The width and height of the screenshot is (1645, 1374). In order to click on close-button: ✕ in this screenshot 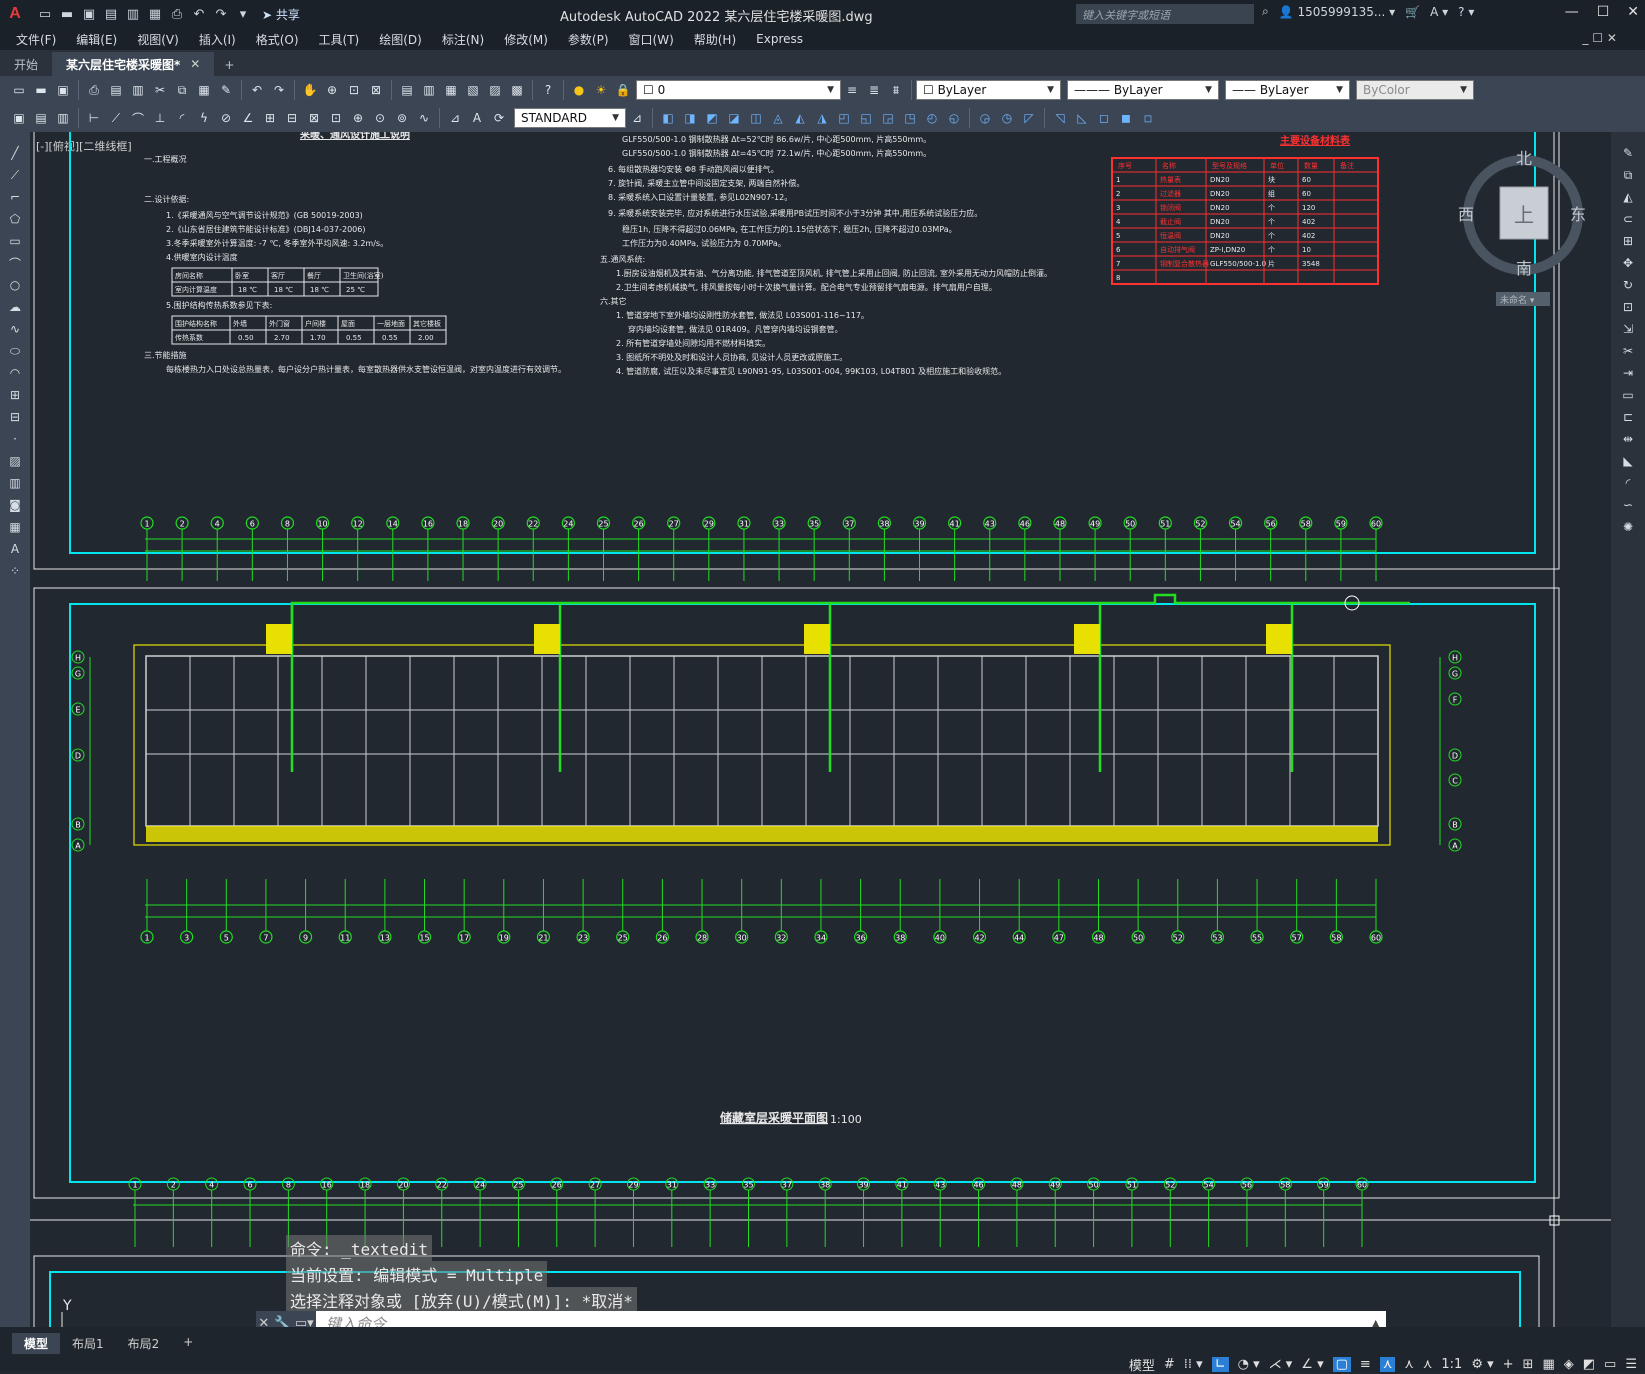, I will do `click(1633, 12)`.